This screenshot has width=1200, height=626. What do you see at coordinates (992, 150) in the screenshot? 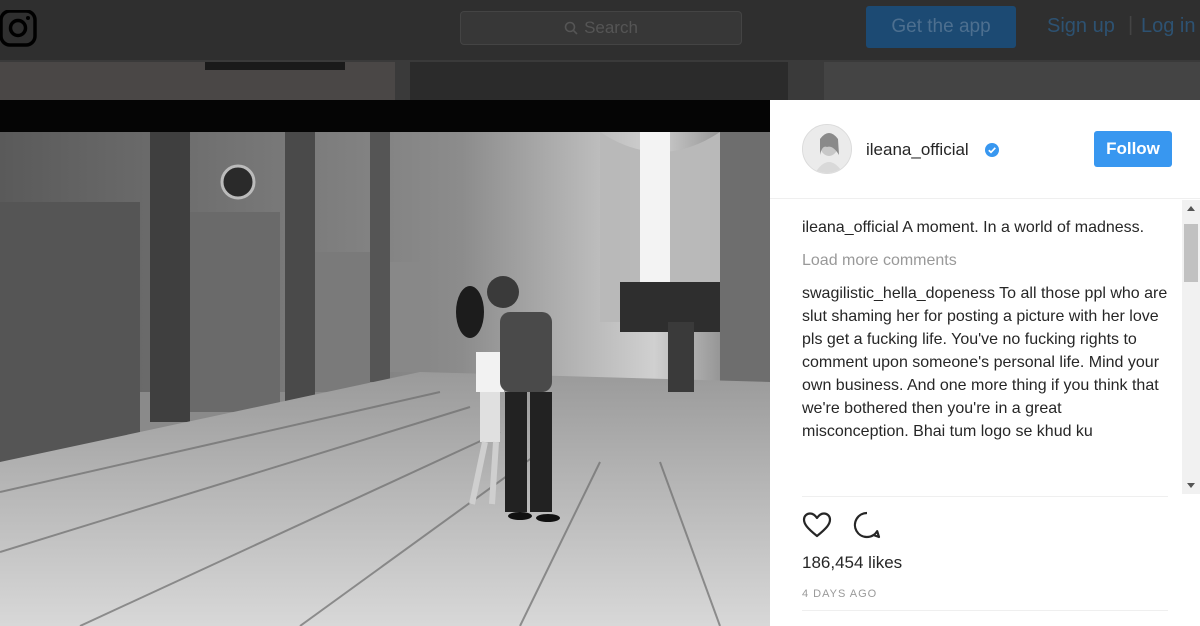
I see `verified-badge-icon` at bounding box center [992, 150].